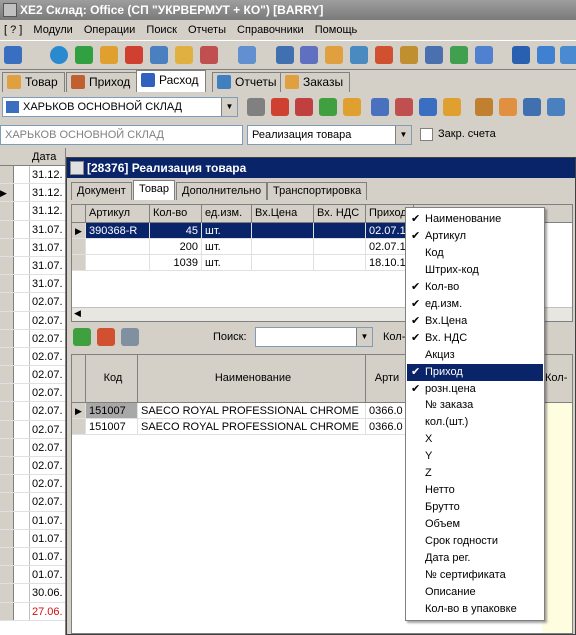  Describe the element at coordinates (452, 107) in the screenshot. I see `print-preview-icon` at that location.